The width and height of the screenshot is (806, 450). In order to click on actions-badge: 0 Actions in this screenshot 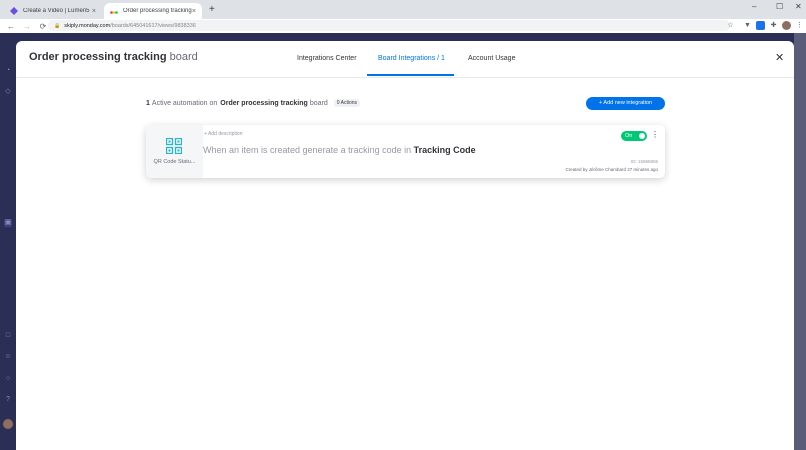, I will do `click(347, 103)`.